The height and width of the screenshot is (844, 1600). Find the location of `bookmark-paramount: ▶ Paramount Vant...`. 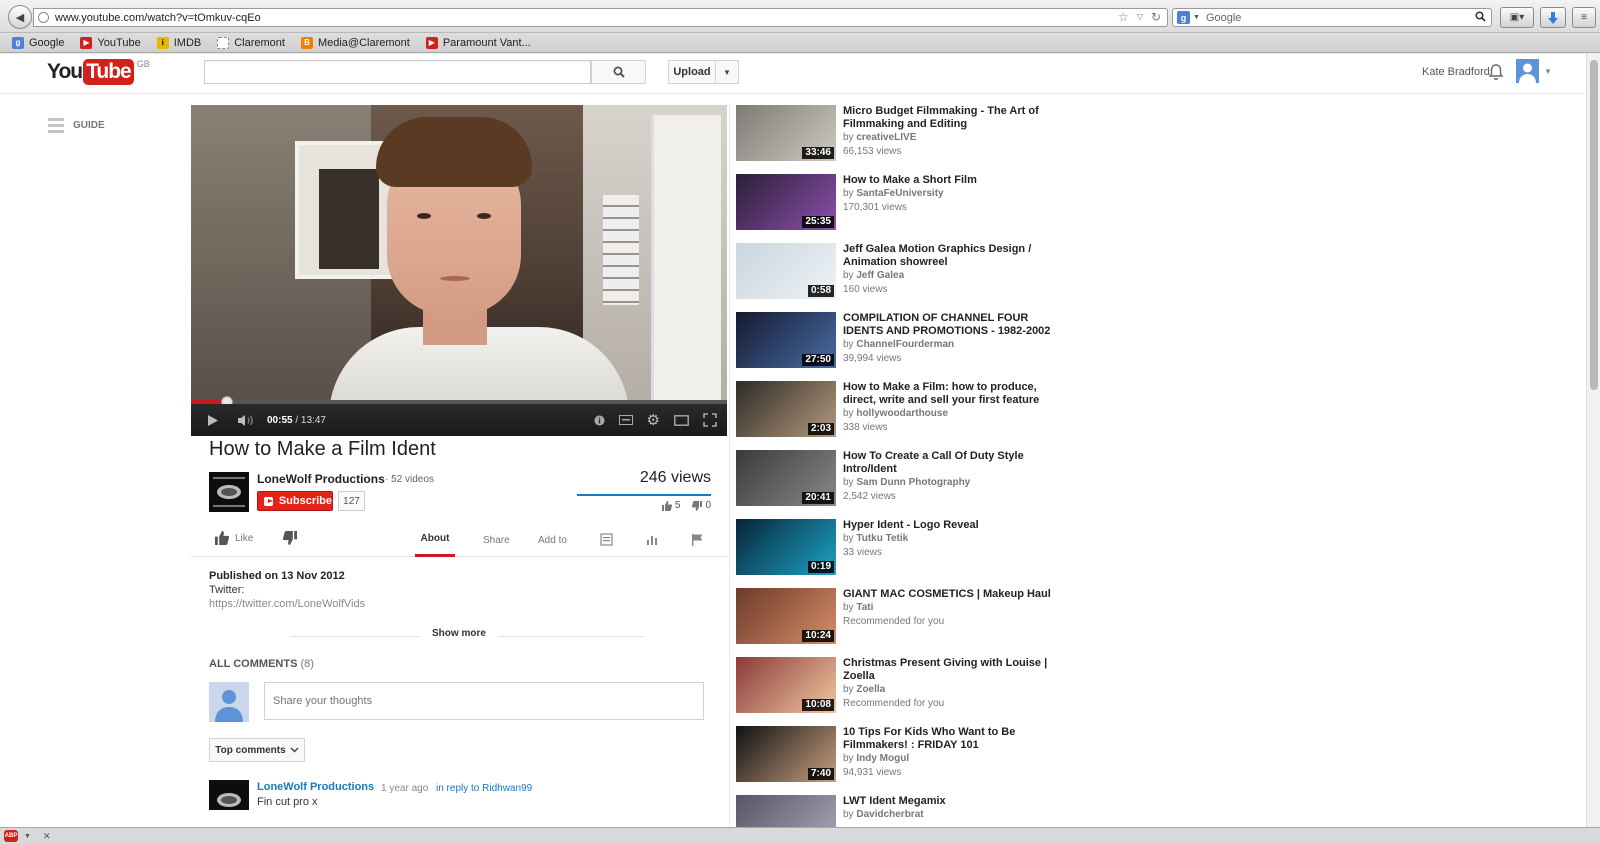

bookmark-paramount: ▶ Paramount Vant... is located at coordinates (478, 42).